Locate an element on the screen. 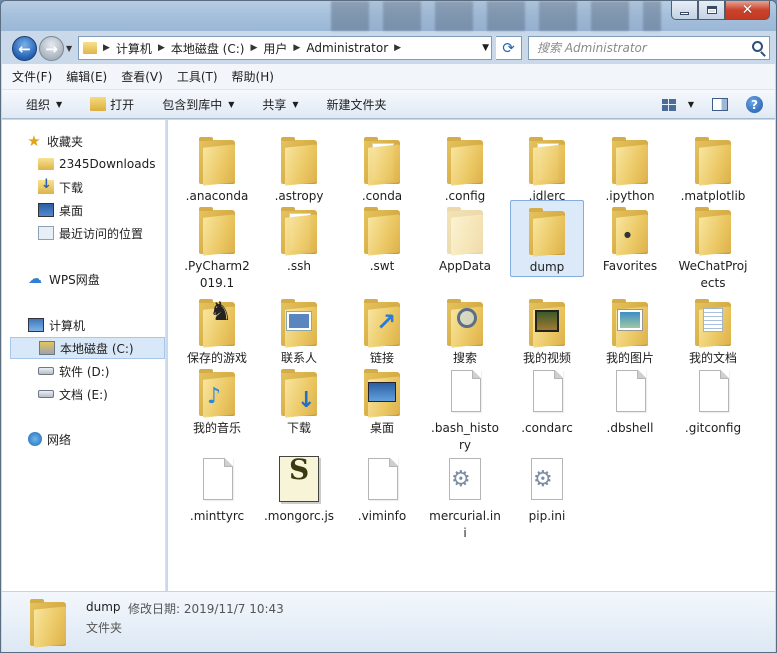 This screenshot has height=653, width=777. nav-item-desktop: 桌面 is located at coordinates (101, 210).